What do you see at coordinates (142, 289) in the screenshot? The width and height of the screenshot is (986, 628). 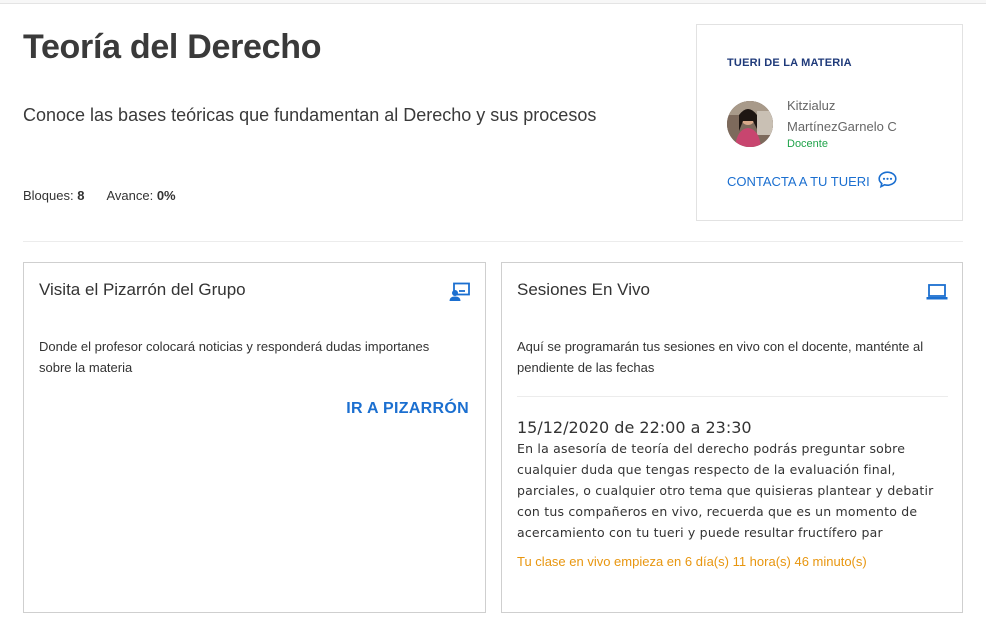 I see `board-card-title: Visita el Pizarrón del Grupo` at bounding box center [142, 289].